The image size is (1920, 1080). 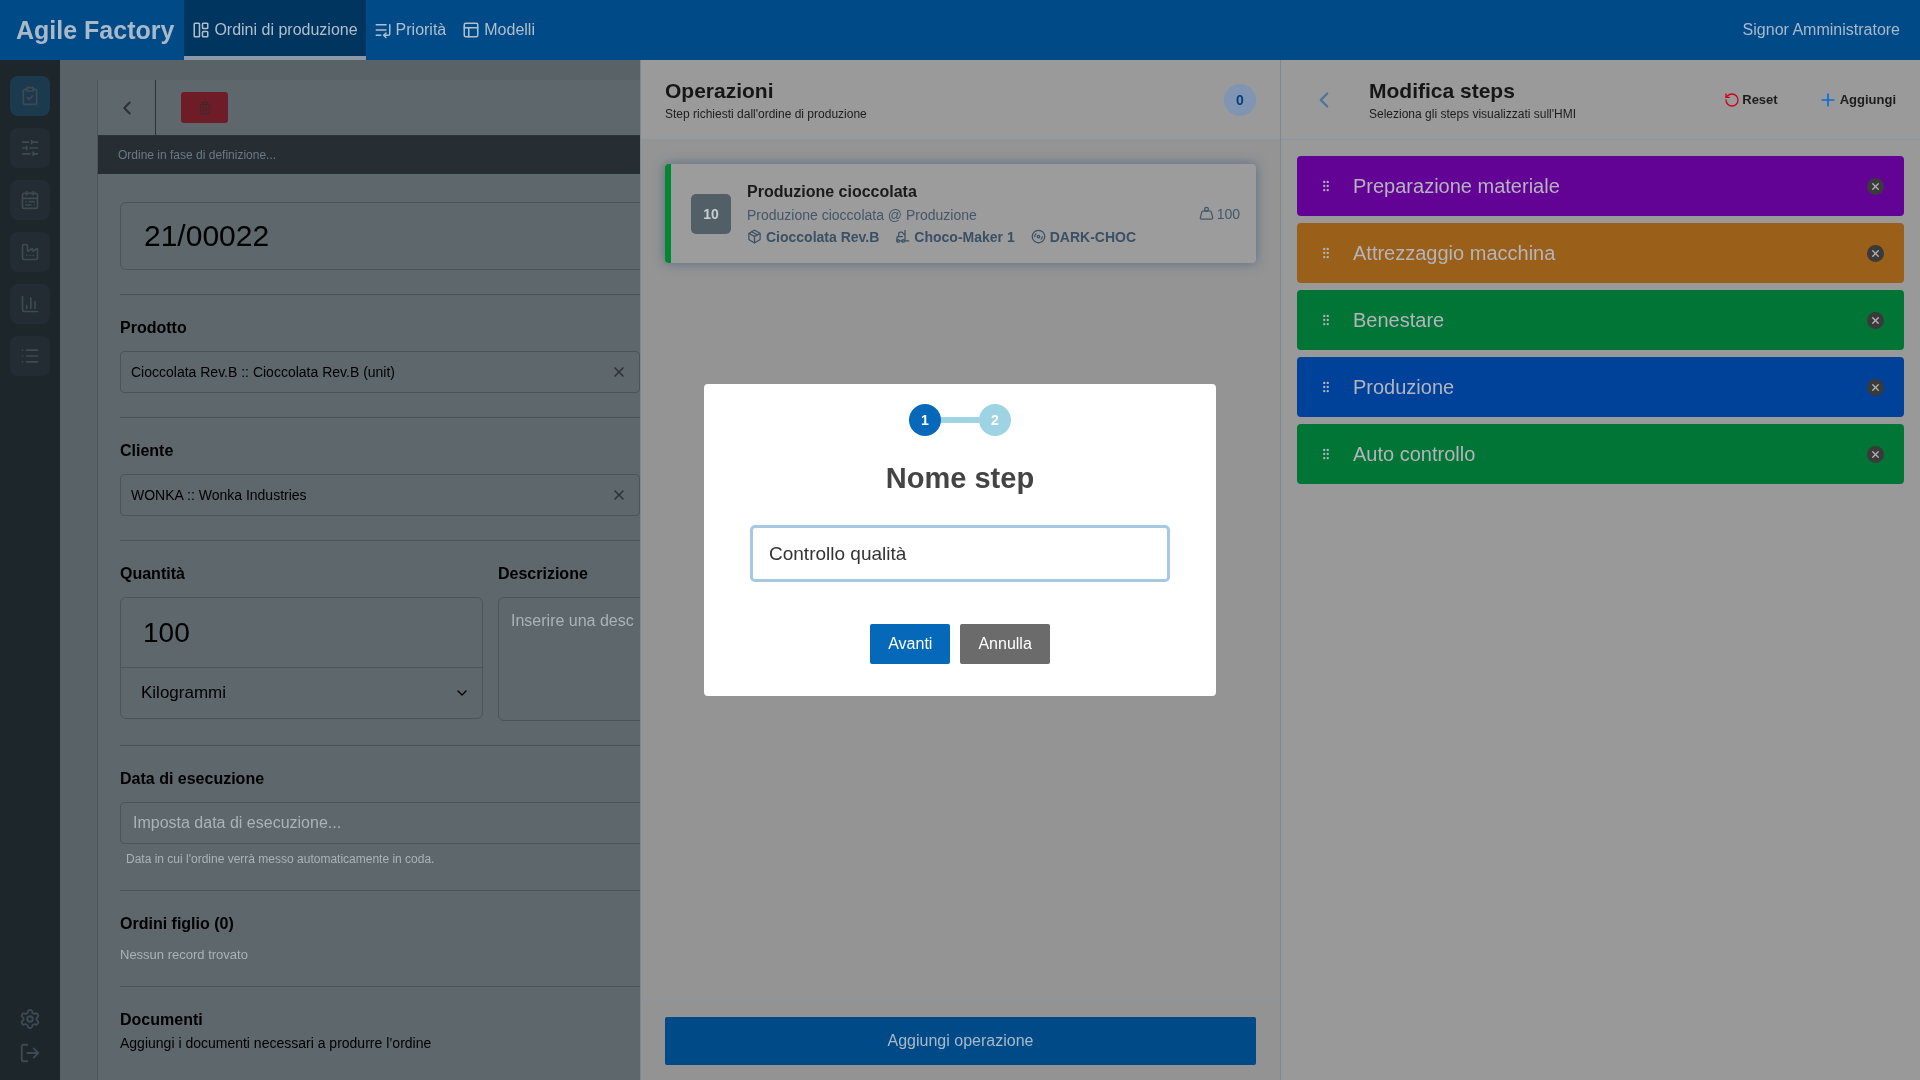 What do you see at coordinates (1240, 99) in the screenshot?
I see `count-badge: 0` at bounding box center [1240, 99].